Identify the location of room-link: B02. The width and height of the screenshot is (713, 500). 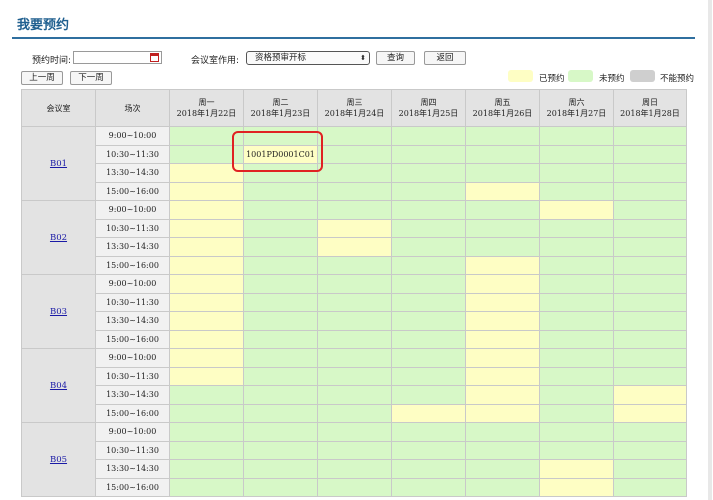
(58, 238).